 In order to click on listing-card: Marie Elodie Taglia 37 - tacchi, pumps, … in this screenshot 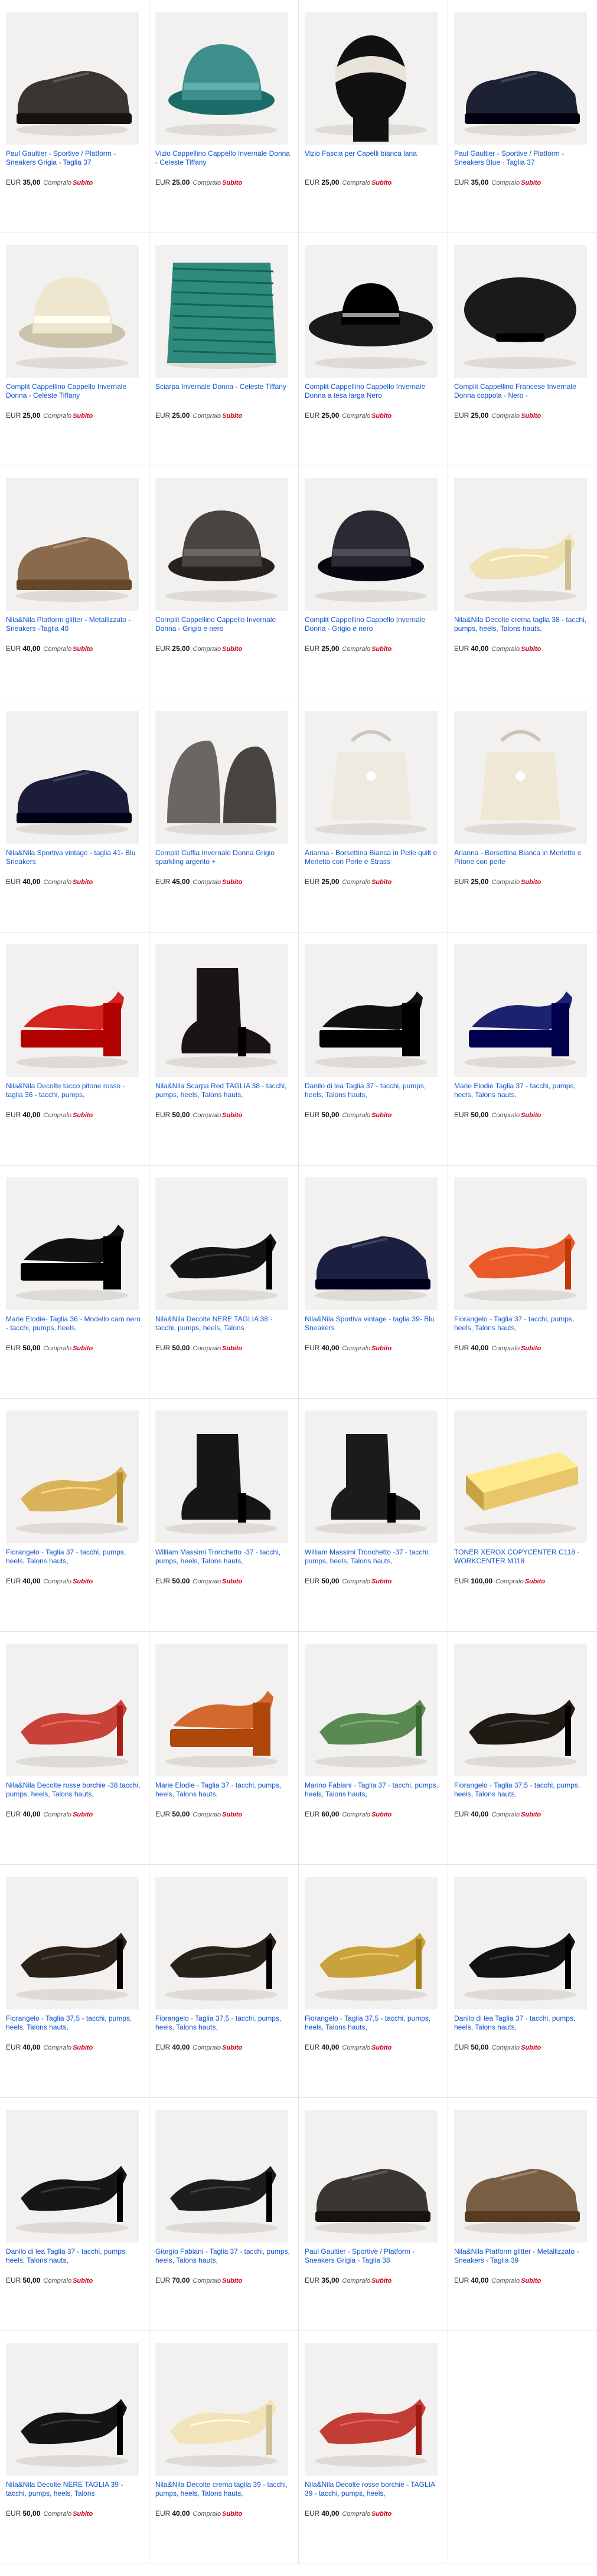, I will do `click(522, 1049)`.